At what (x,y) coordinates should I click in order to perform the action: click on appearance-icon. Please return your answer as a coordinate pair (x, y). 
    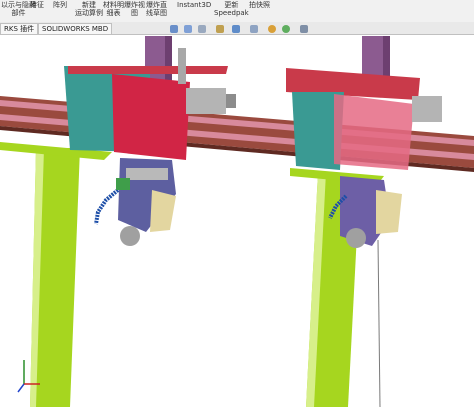
    Looking at the image, I should click on (272, 29).